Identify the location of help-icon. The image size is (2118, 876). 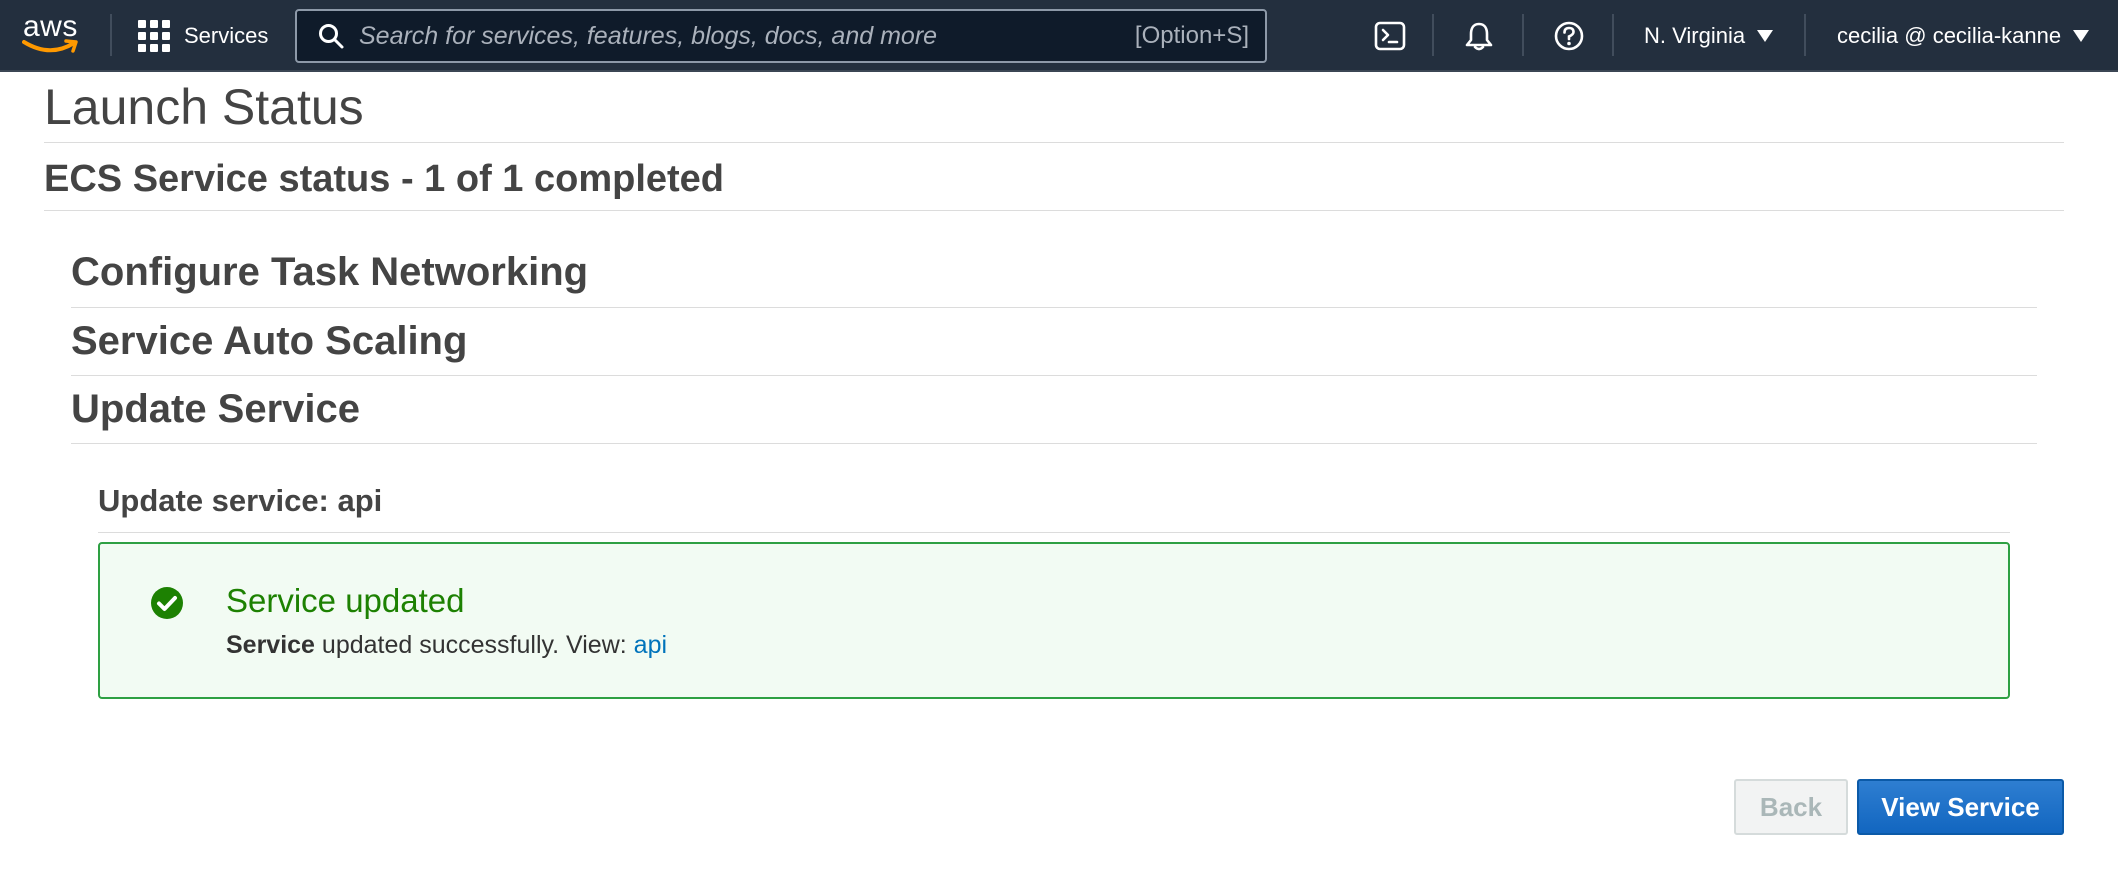
(1569, 36).